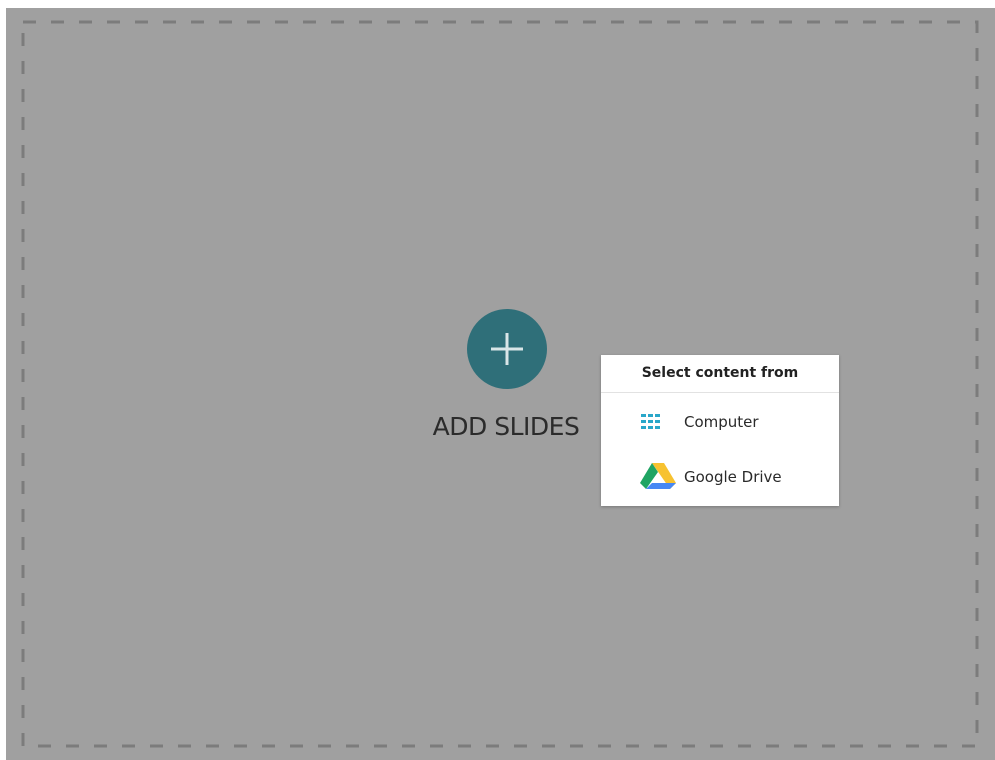 This screenshot has height=760, width=995. What do you see at coordinates (650, 421) in the screenshot?
I see `computer-grid-icon` at bounding box center [650, 421].